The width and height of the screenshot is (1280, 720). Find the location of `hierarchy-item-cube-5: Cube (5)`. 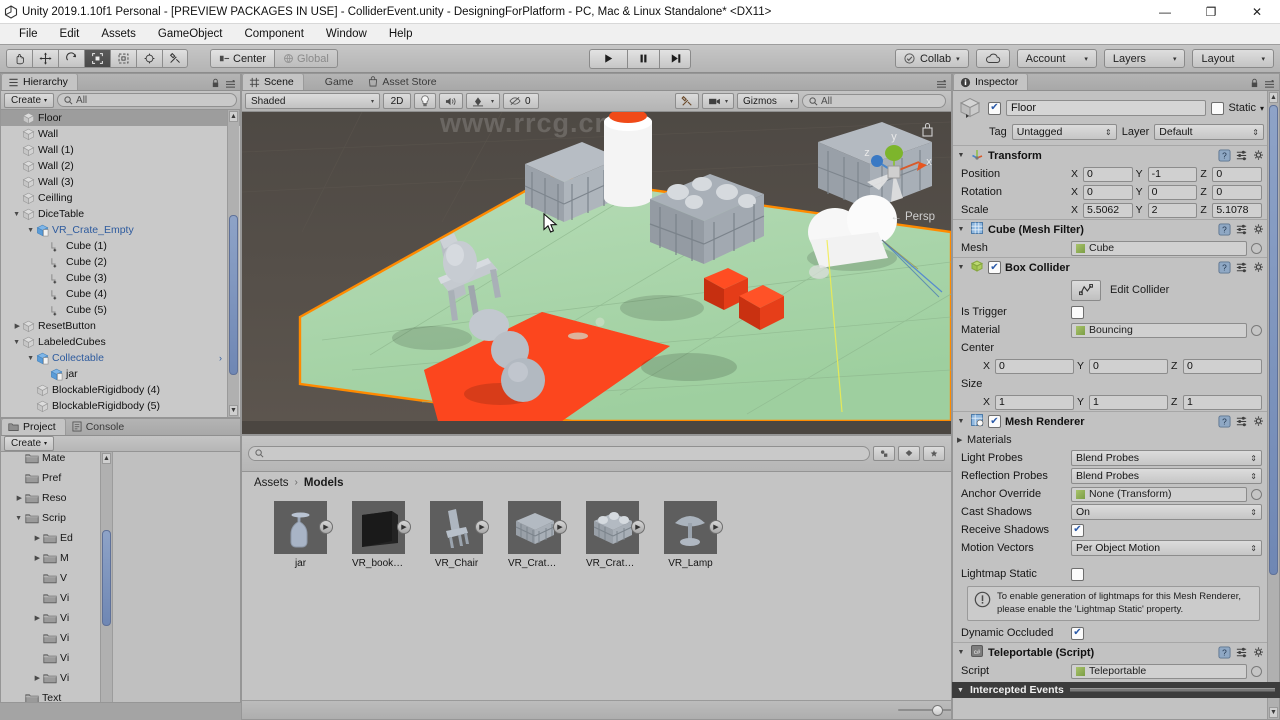

hierarchy-item-cube-5: Cube (5) is located at coordinates (120, 310).